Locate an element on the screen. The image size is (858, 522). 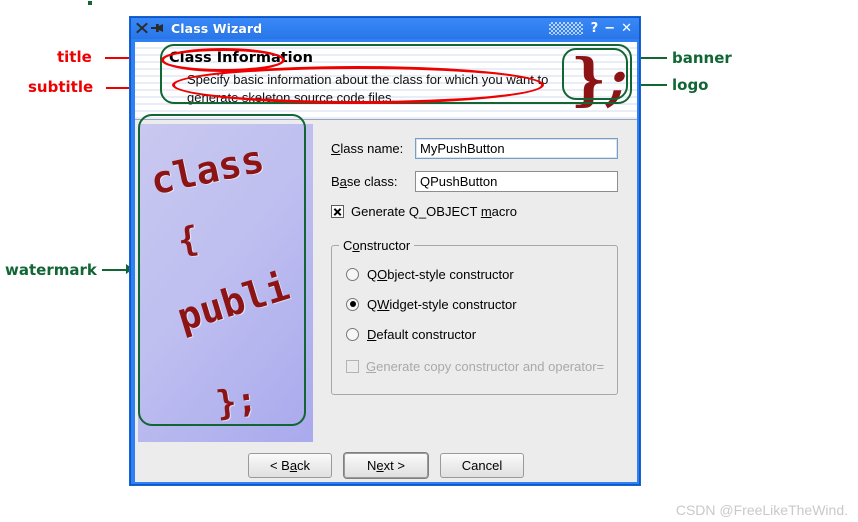
copy-ctor-row: Generate copy constructor and operator= is located at coordinates (481, 366).